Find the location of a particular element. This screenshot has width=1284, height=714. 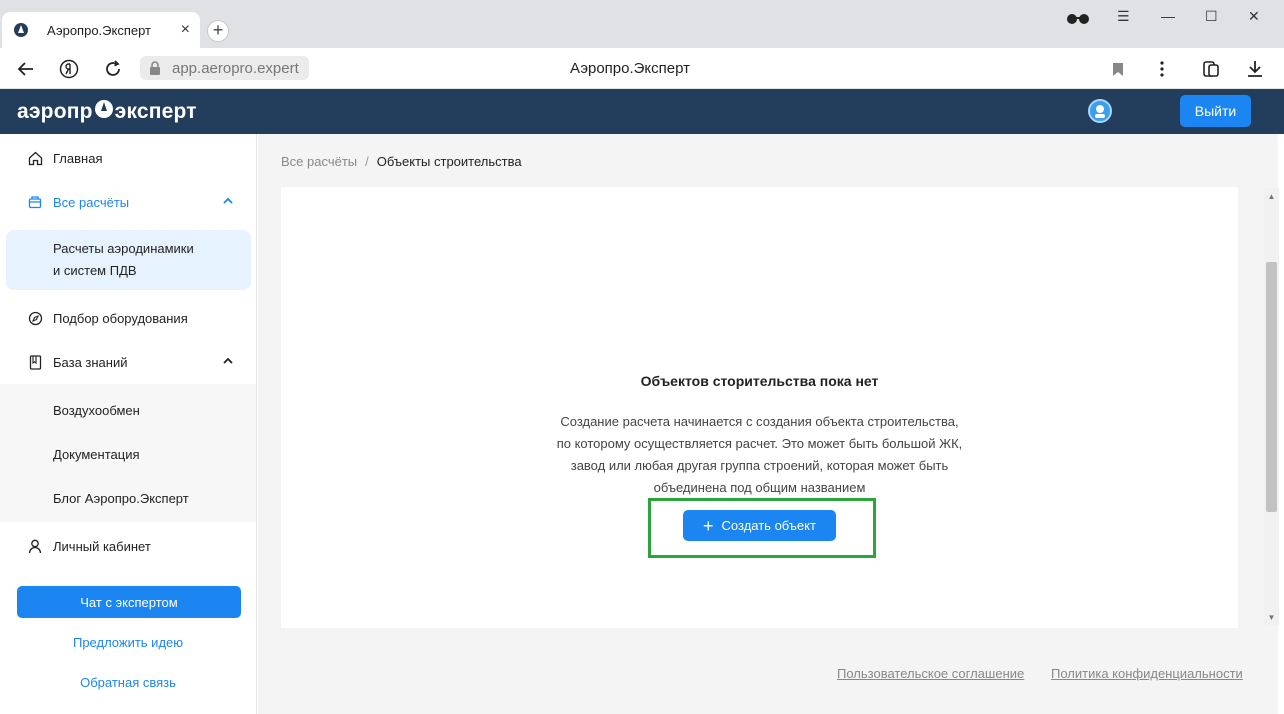

more-options-icon is located at coordinates (1162, 69).